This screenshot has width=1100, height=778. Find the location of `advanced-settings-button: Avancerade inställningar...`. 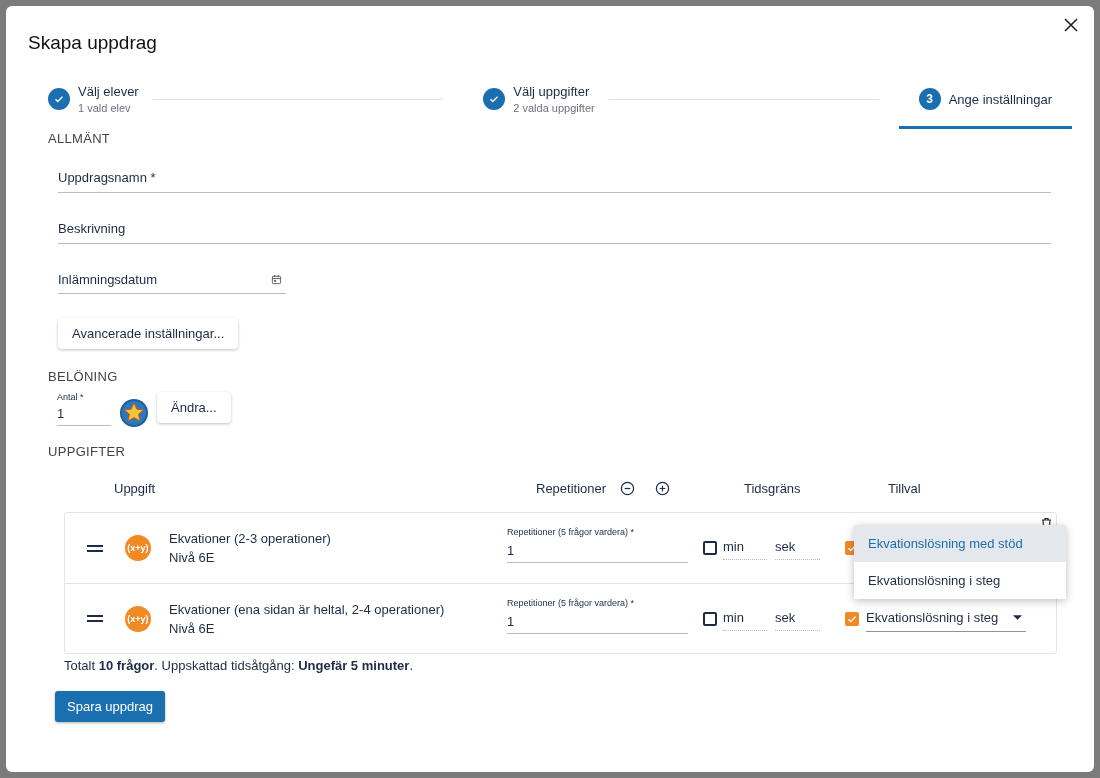

advanced-settings-button: Avancerade inställningar... is located at coordinates (148, 333).